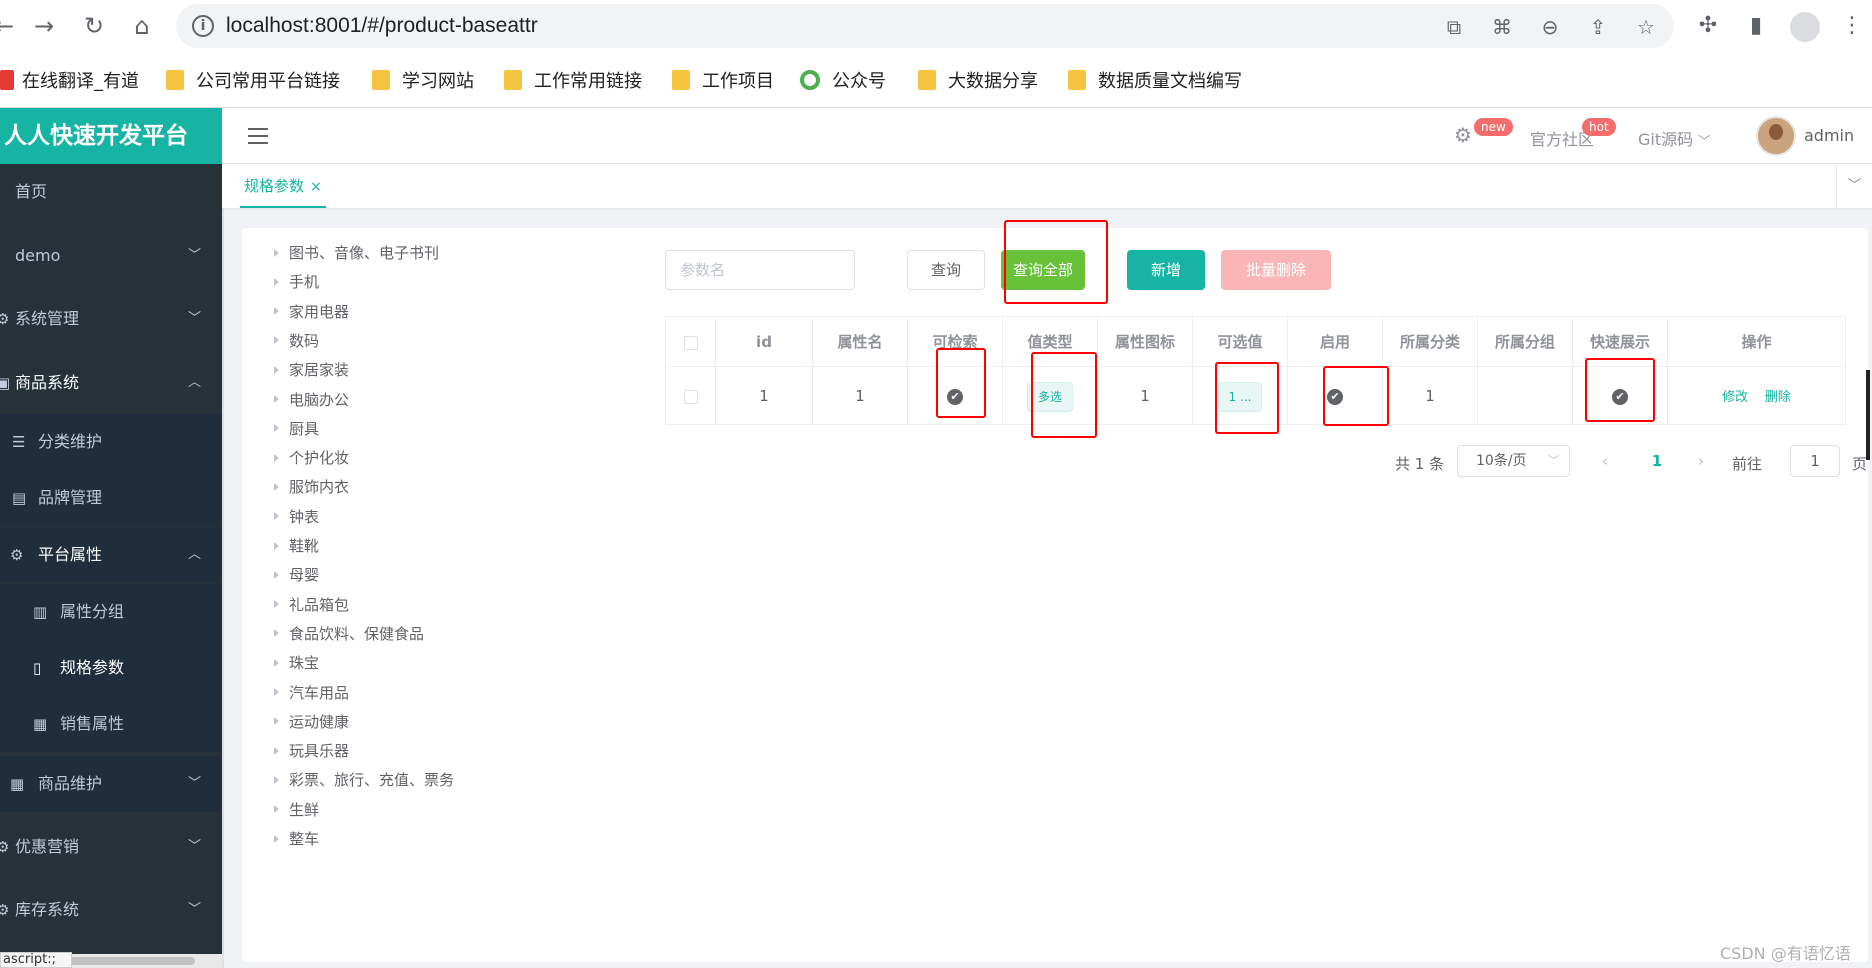 Image resolution: width=1872 pixels, height=968 pixels. I want to click on search-input, so click(760, 270).